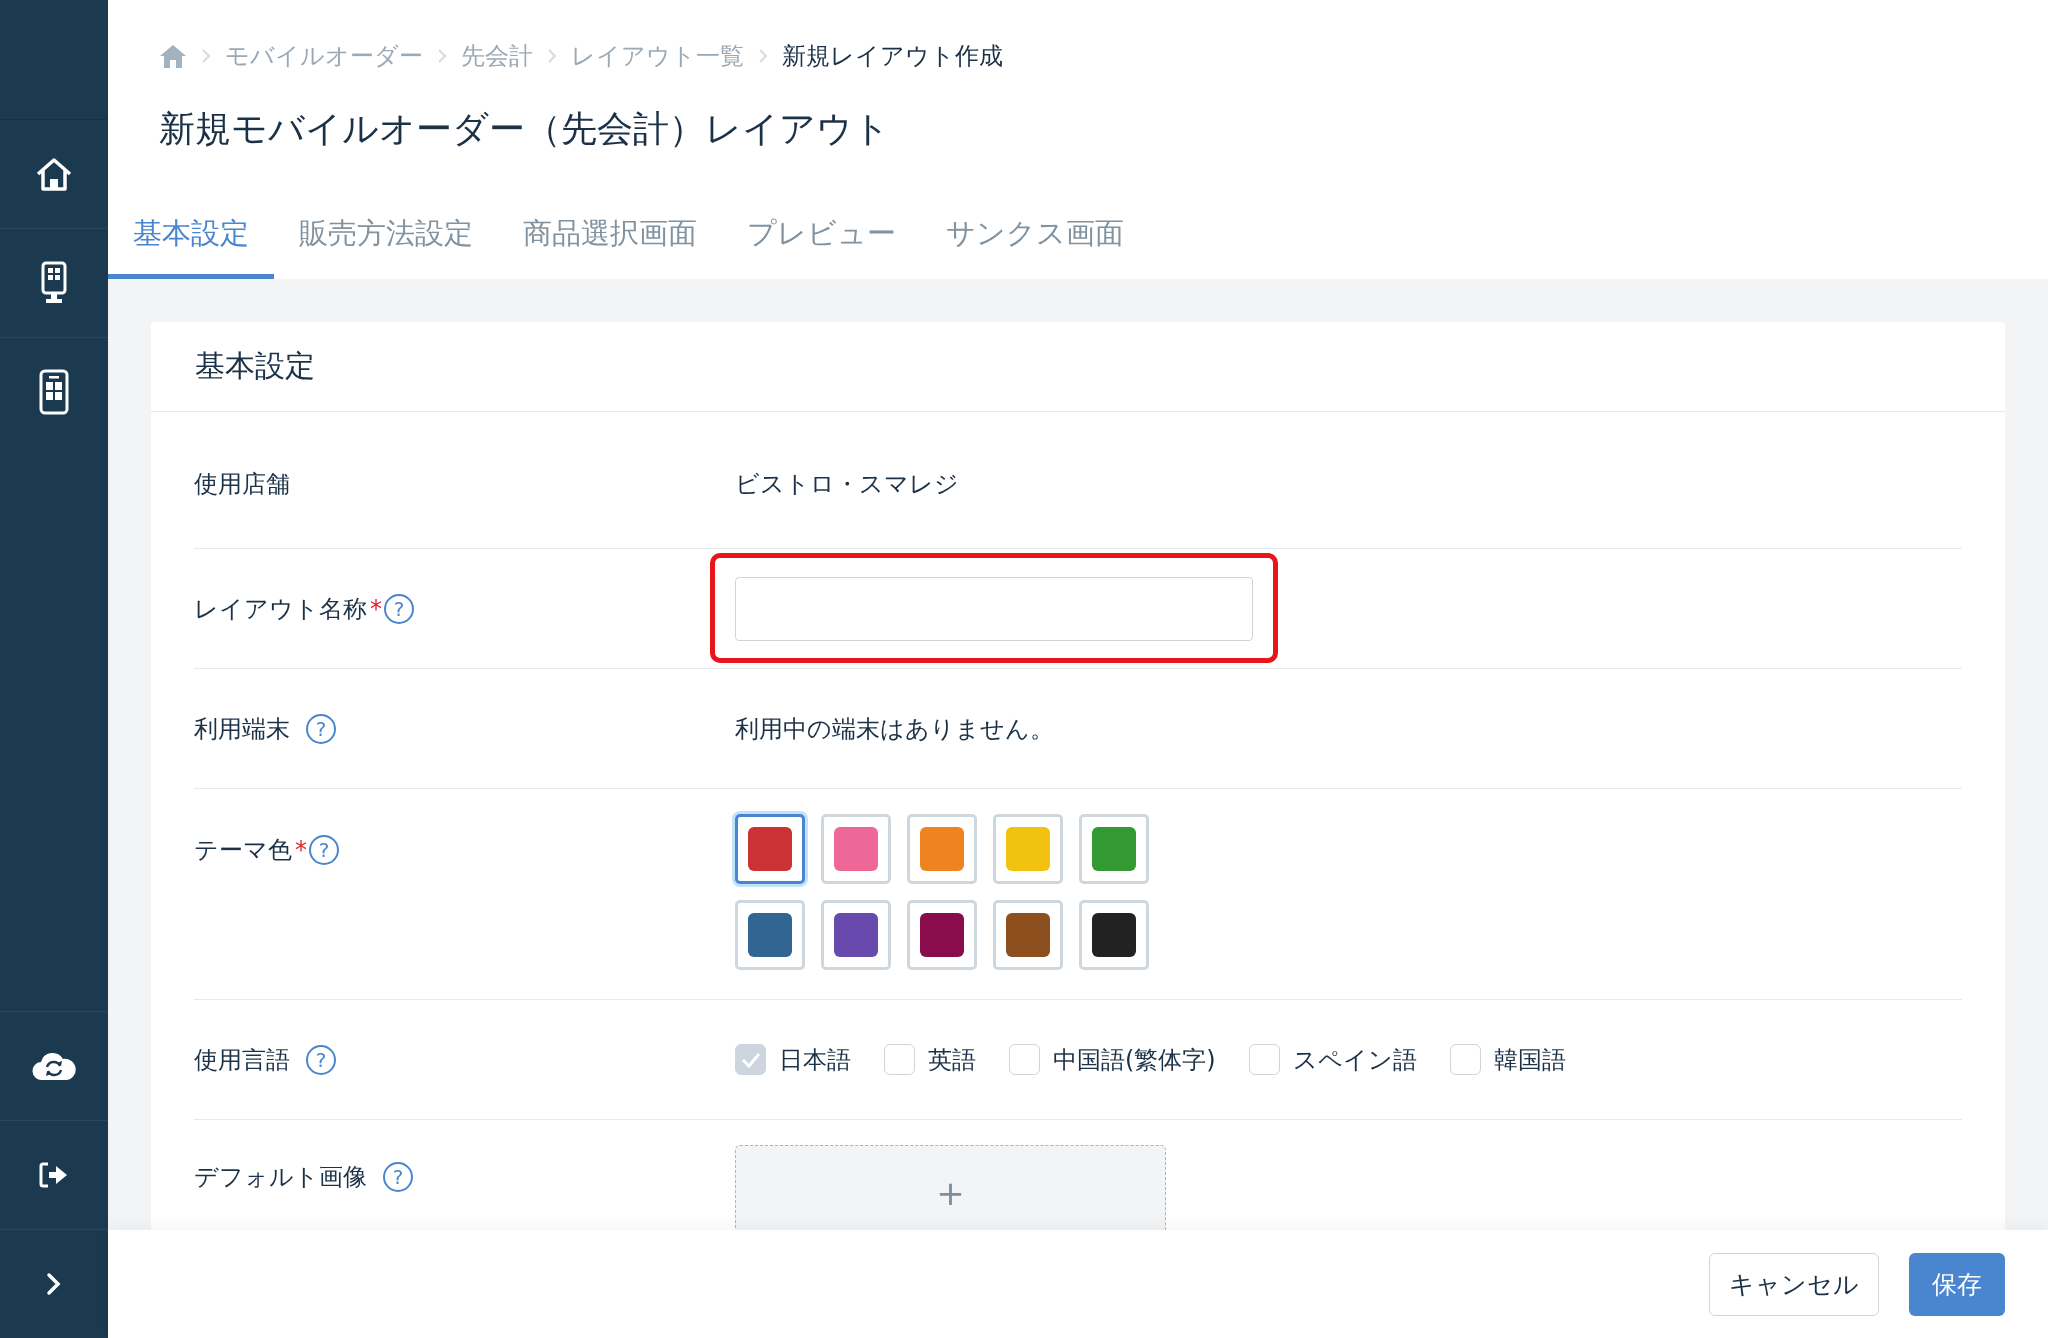 The image size is (2048, 1338). Describe the element at coordinates (610, 231) in the screenshot. I see `tab: 商品選択画面` at that location.